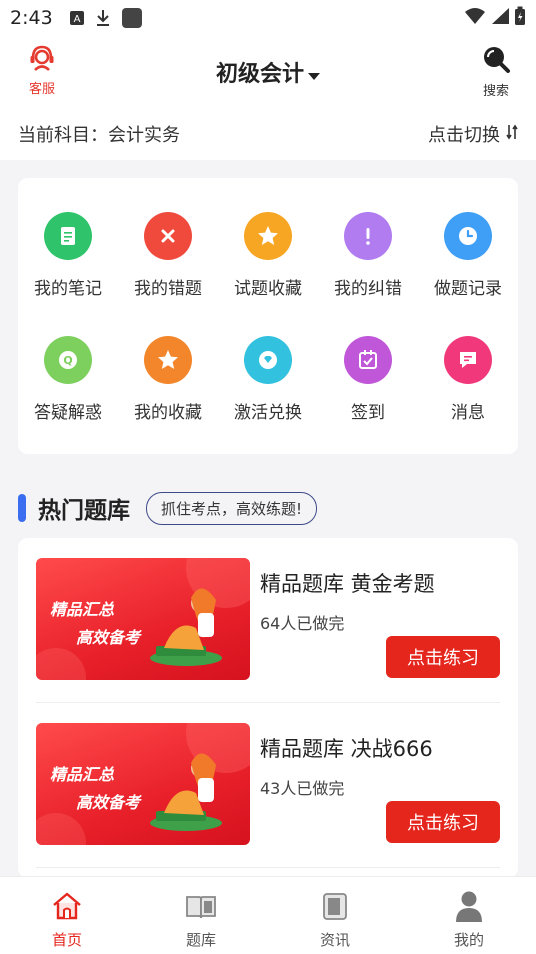  I want to click on bank-completed-count: 43人已做完, so click(302, 788).